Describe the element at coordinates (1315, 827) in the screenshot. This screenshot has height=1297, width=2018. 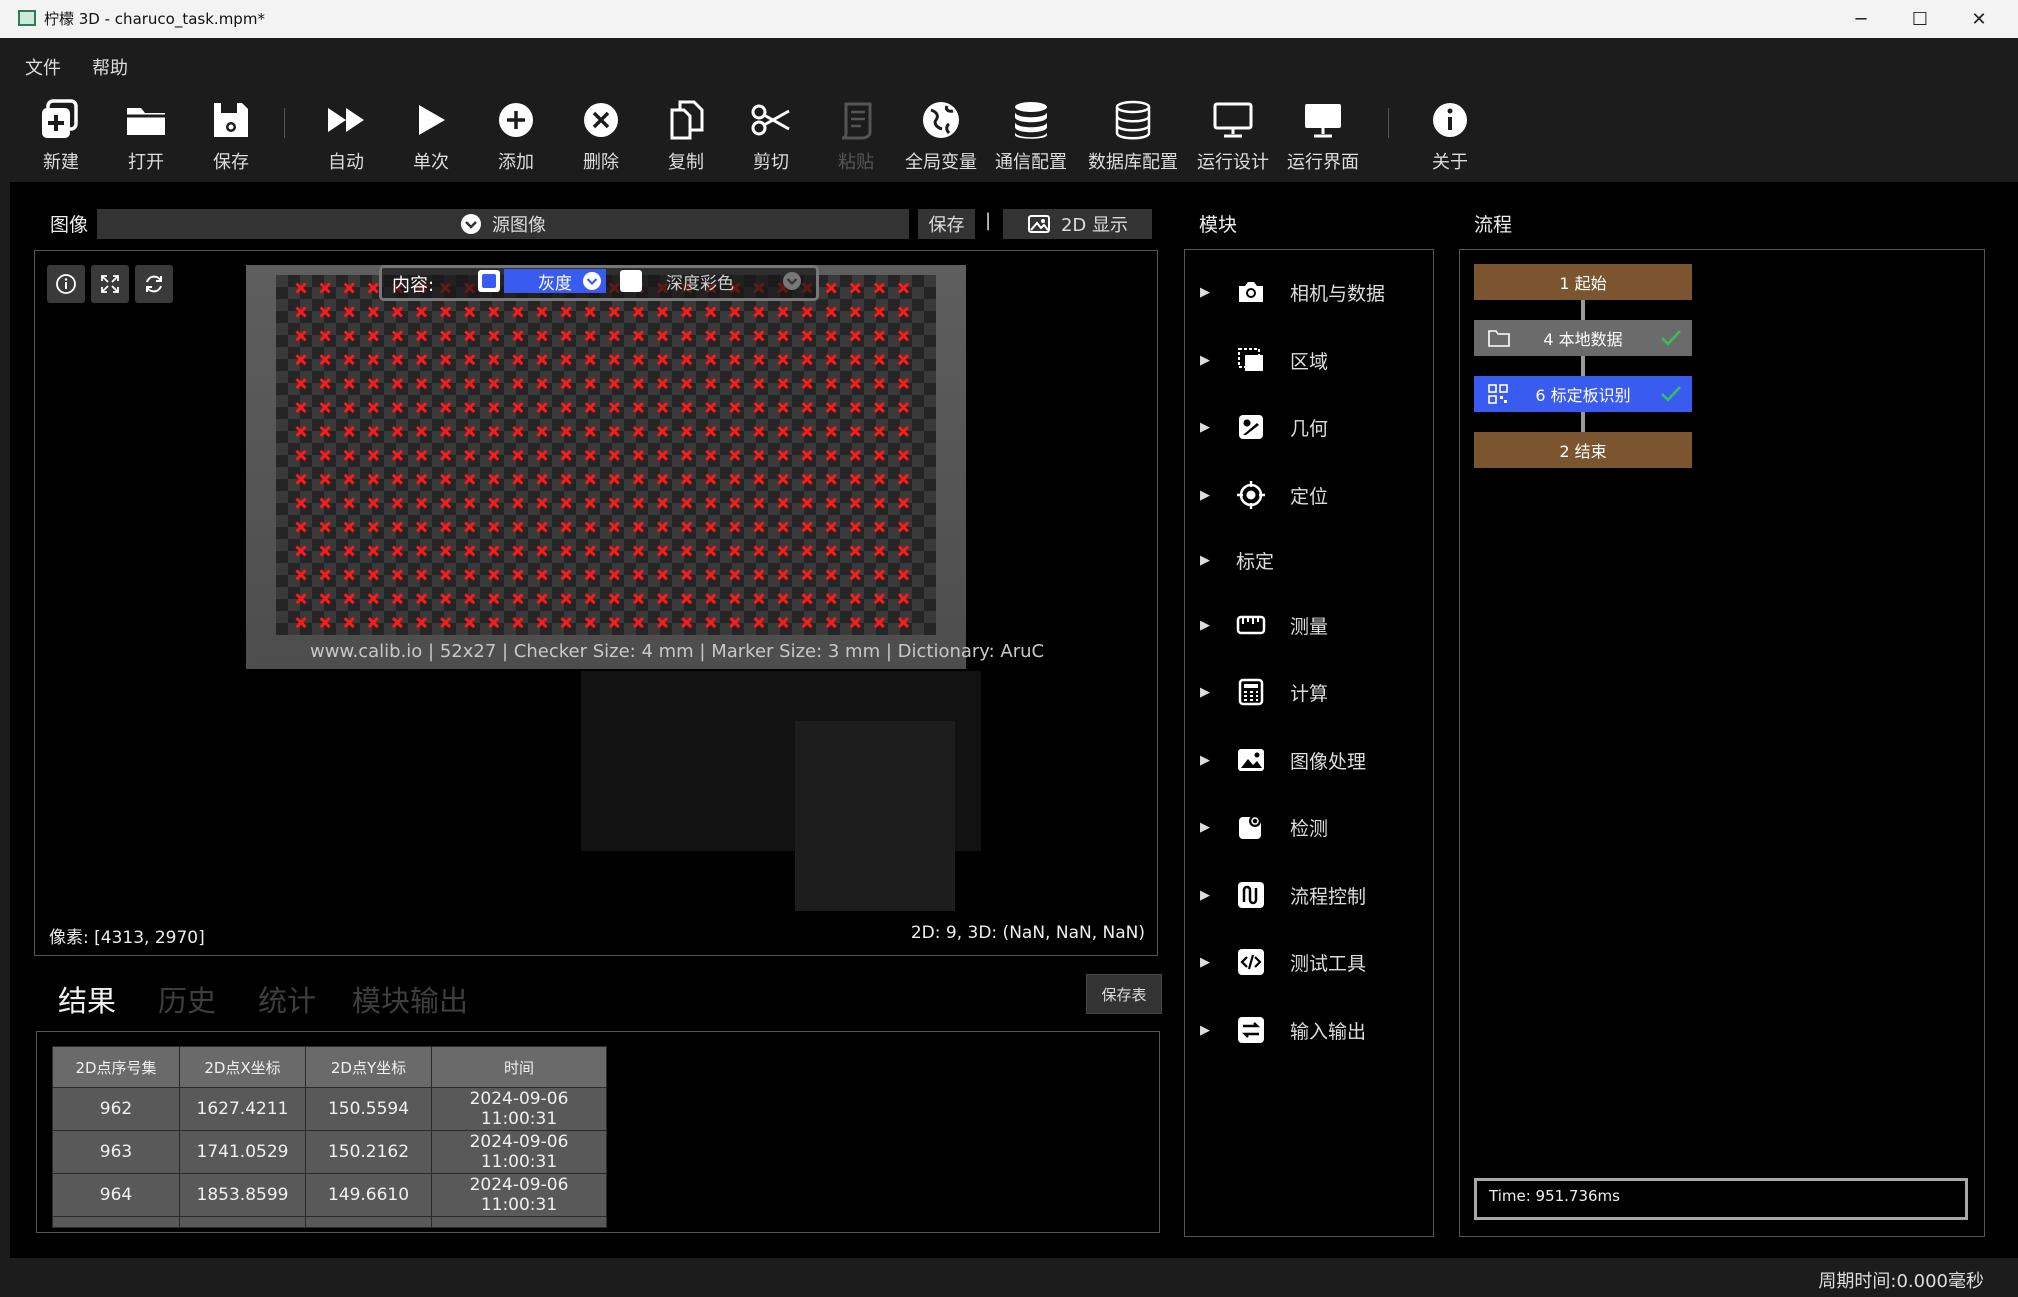
I see `module-detect: ▶ 检测` at that location.